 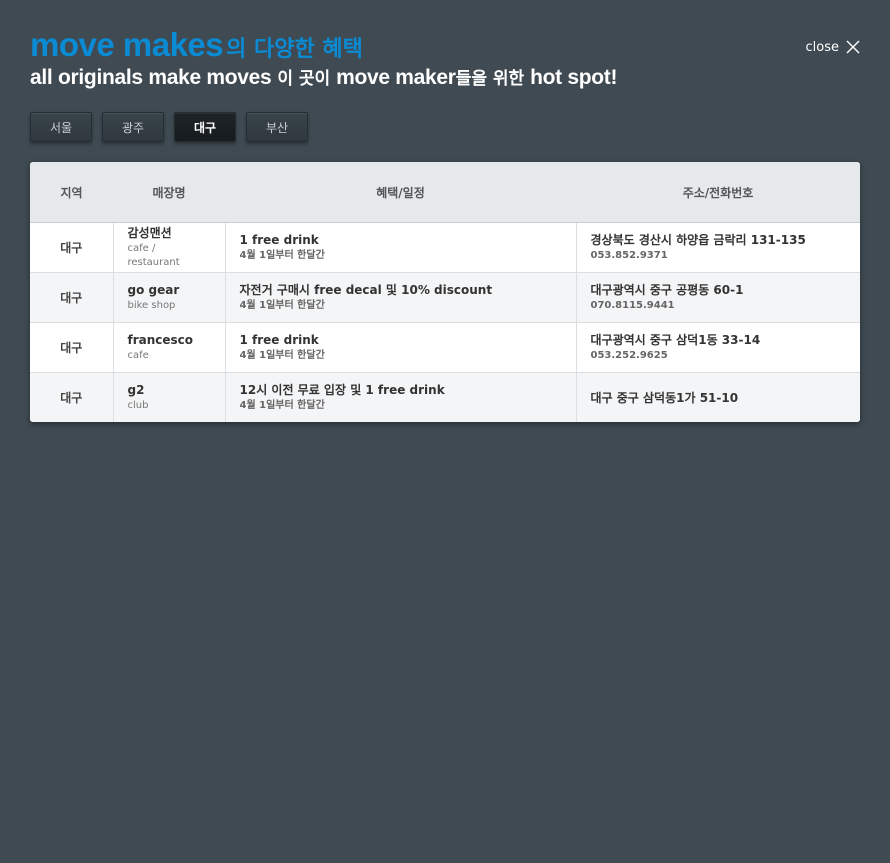 I want to click on tab-gwangju: 광주, so click(x=133, y=127).